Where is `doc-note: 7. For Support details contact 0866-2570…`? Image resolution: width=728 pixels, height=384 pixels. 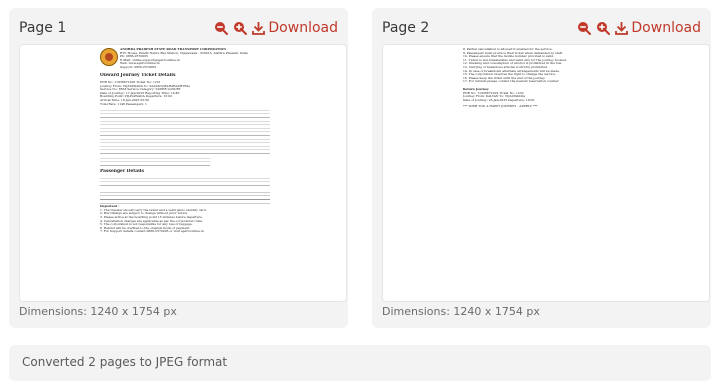
doc-note: 7. For Support details contact 0866-2570… is located at coordinates (152, 232).